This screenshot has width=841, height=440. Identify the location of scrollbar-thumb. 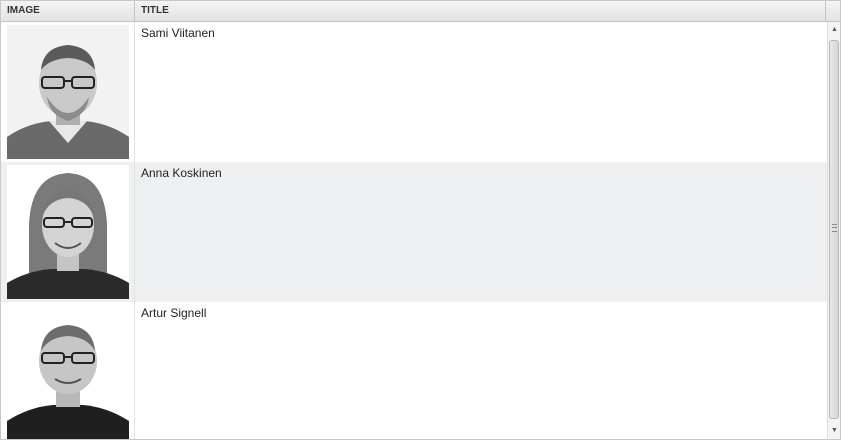
(834, 229).